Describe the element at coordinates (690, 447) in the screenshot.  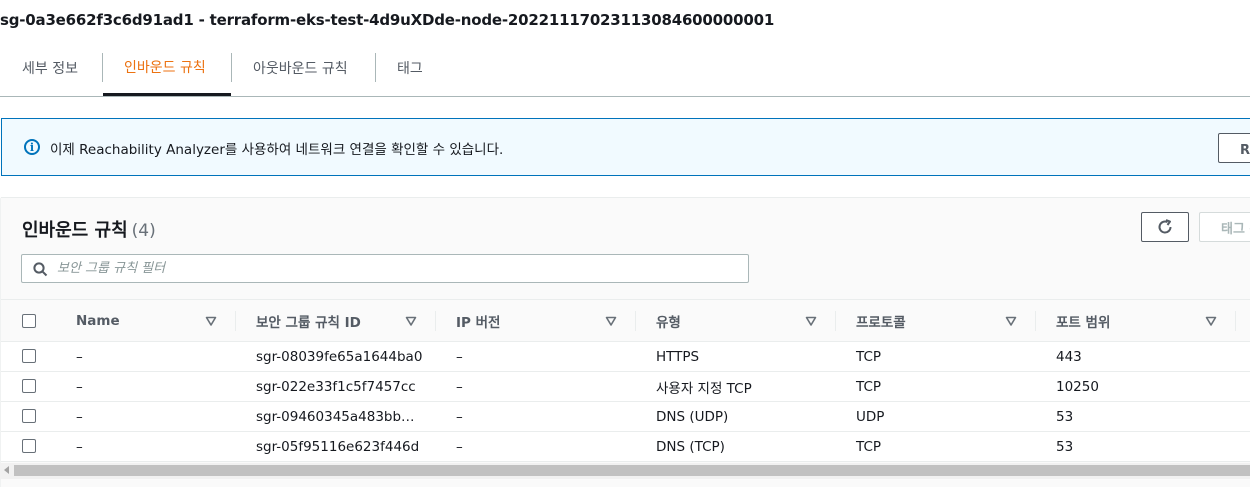
I see `cell-type: DNS (TCP)` at that location.